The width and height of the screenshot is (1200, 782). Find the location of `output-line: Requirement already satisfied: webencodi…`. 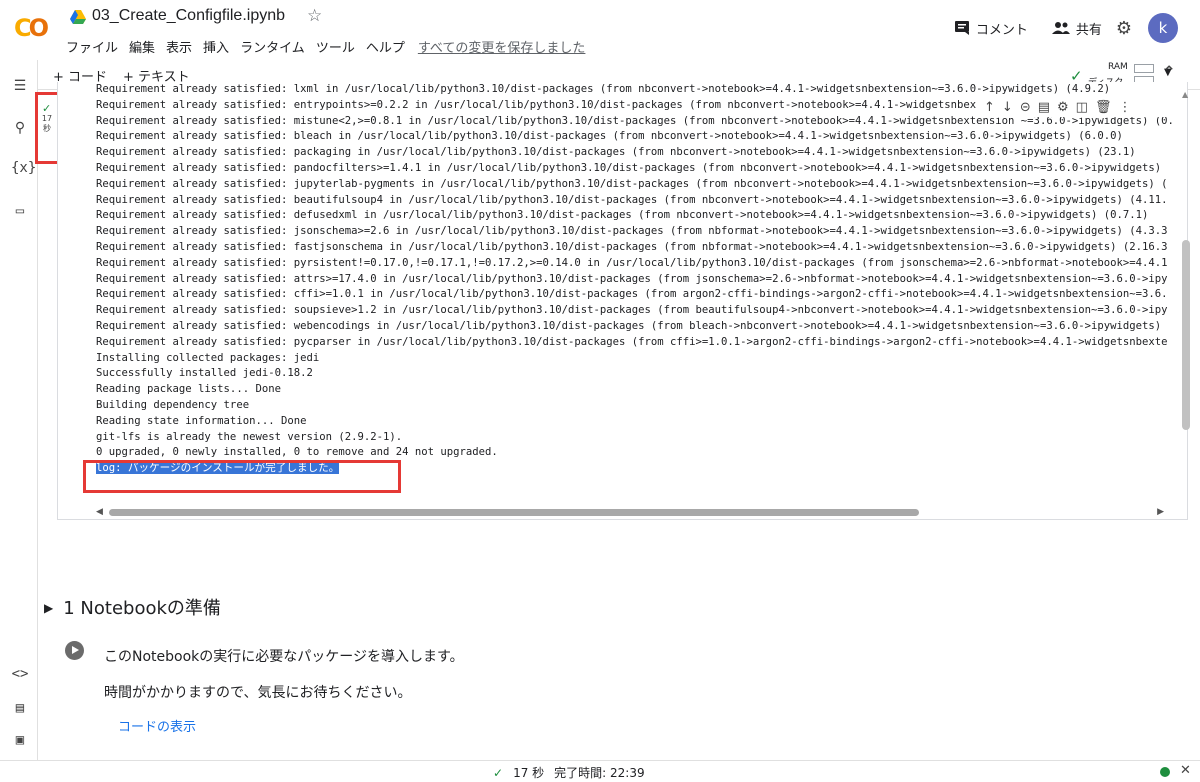

output-line: Requirement already satisfied: webencodi… is located at coordinates (629, 325).